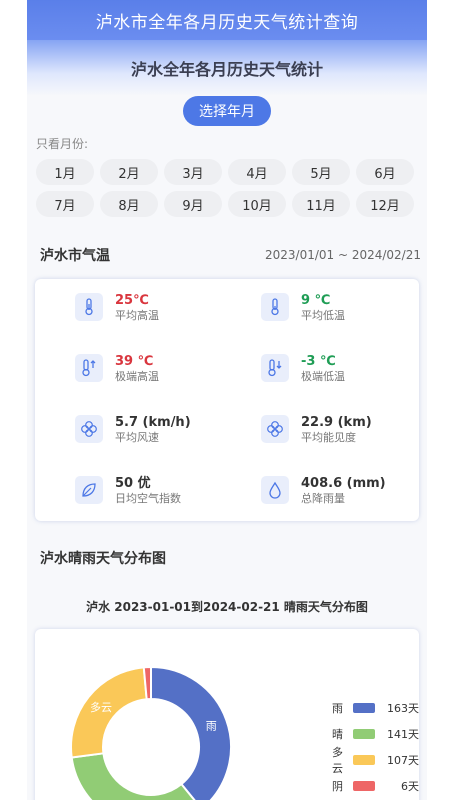 The height and width of the screenshot is (800, 450). Describe the element at coordinates (211, 725) in the screenshot. I see `slice-label-rain: 雨` at that location.